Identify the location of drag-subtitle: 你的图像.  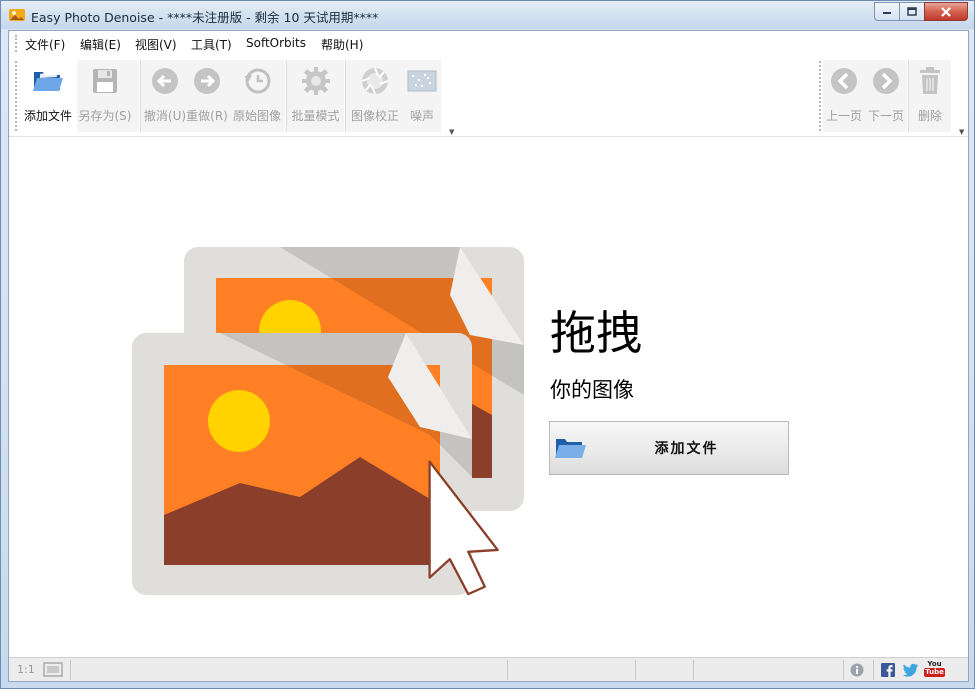
(592, 390).